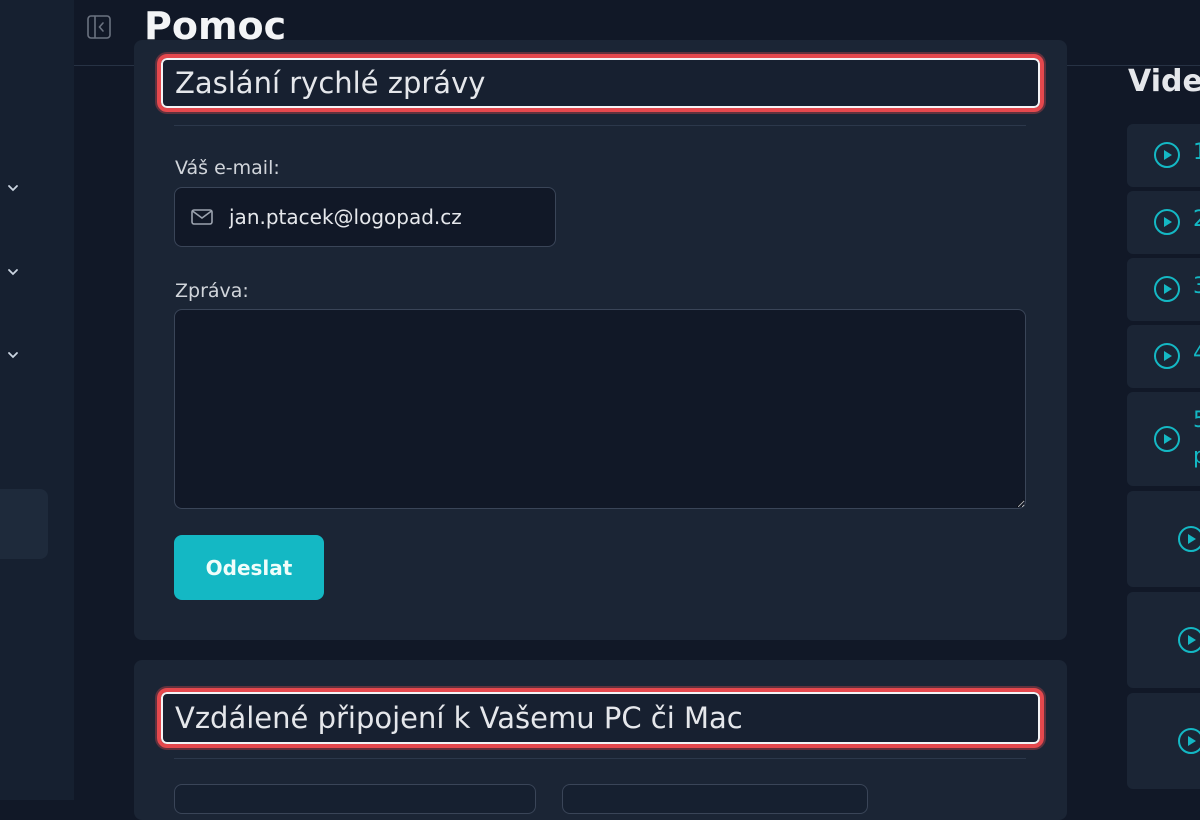 The height and width of the screenshot is (820, 1200). What do you see at coordinates (1196, 353) in the screenshot?
I see `video-item-label: 4` at bounding box center [1196, 353].